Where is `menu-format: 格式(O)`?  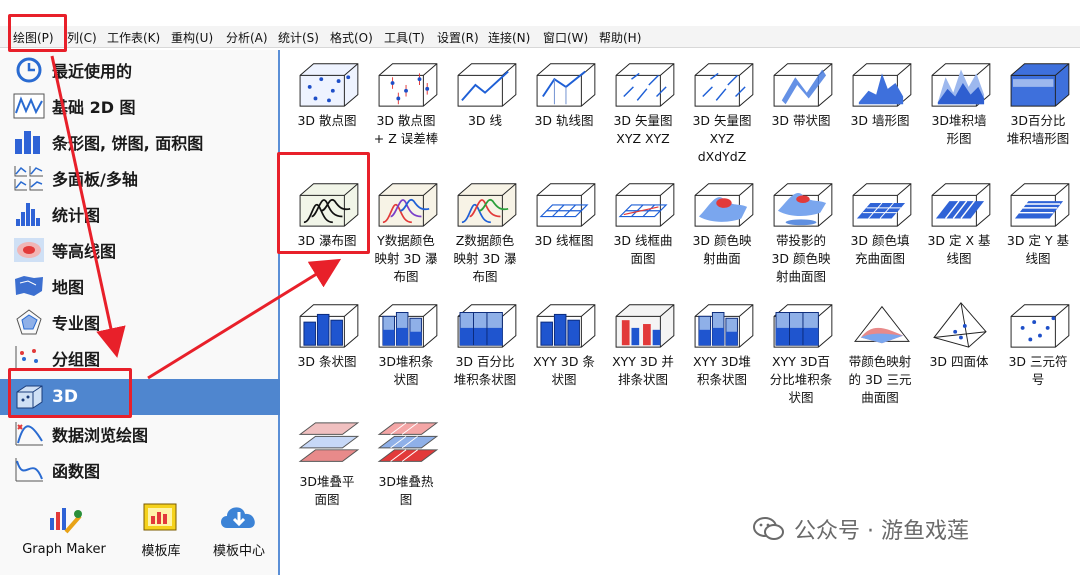
menu-format: 格式(O) is located at coordinates (351, 37).